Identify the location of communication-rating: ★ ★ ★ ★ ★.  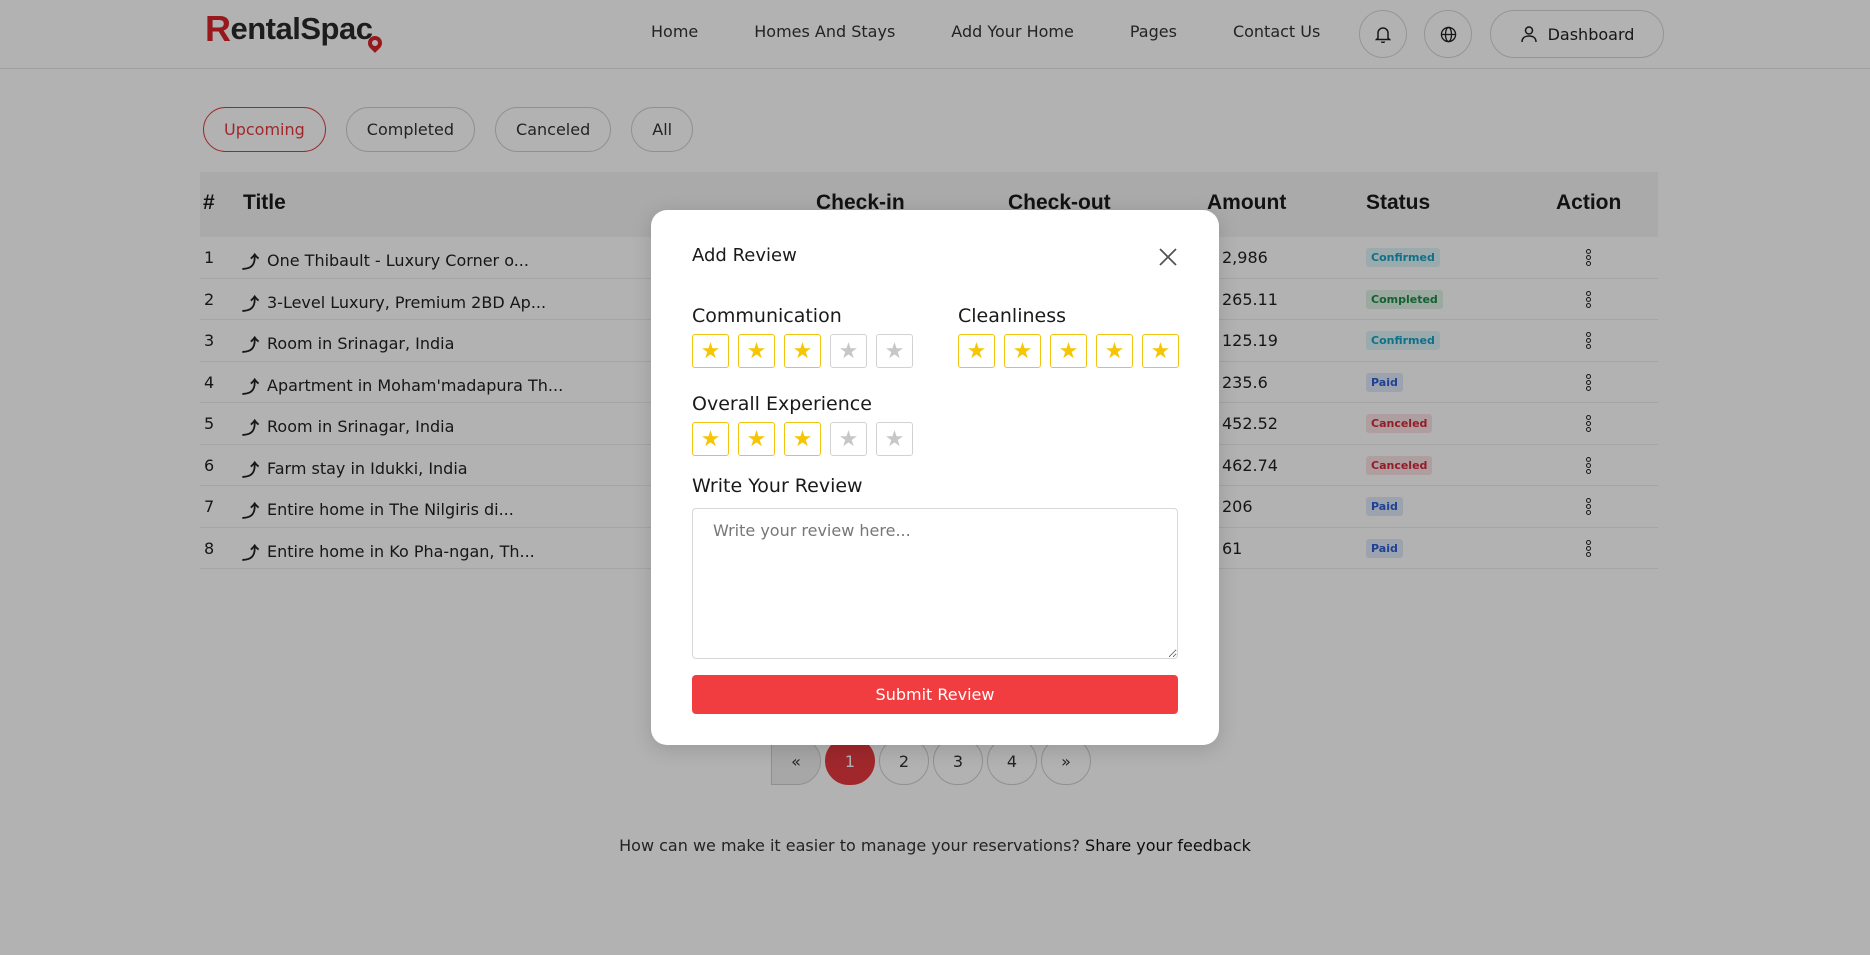
(807, 351).